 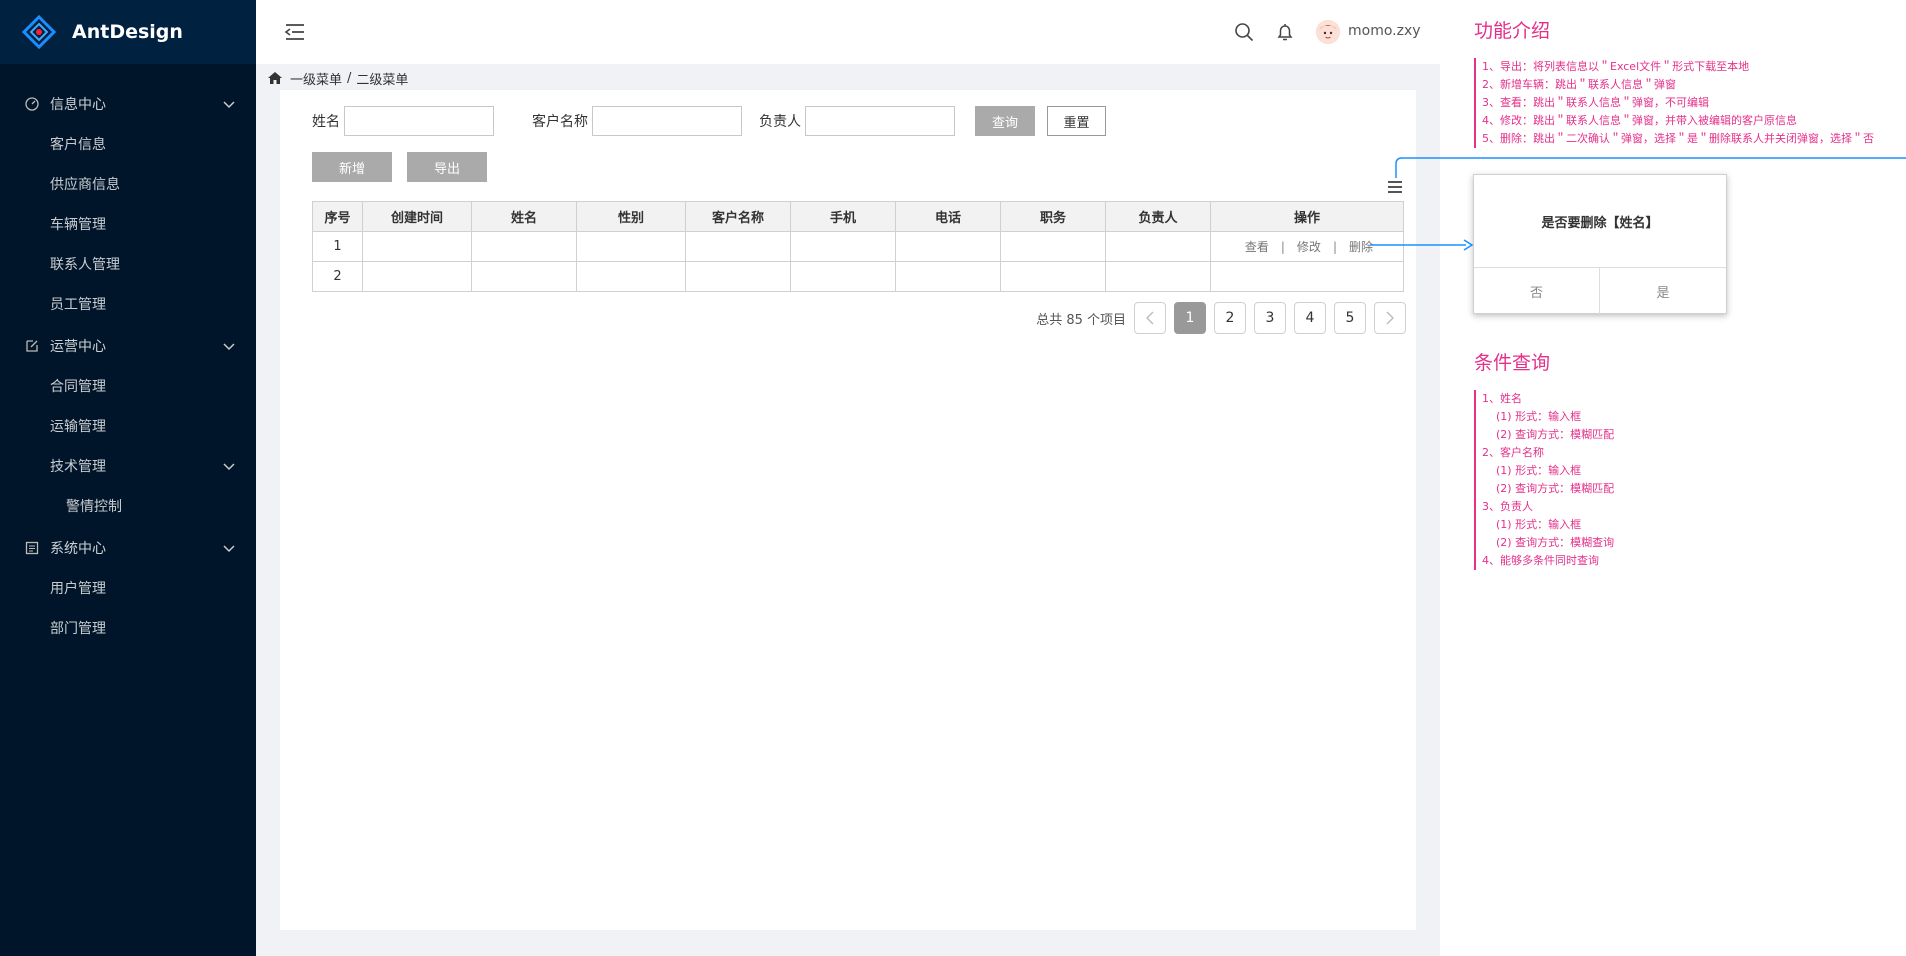 I want to click on page-button-3: 3, so click(x=1270, y=318).